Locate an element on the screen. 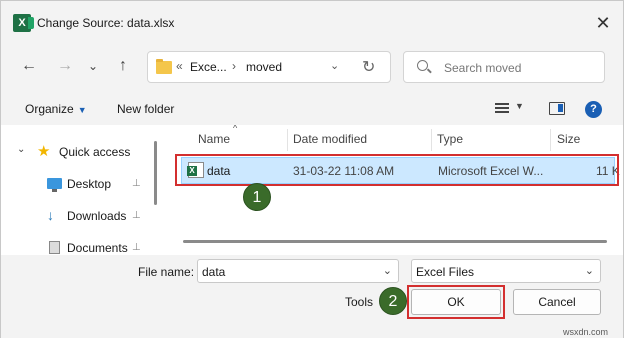  ok-highlight-box is located at coordinates (456, 302).